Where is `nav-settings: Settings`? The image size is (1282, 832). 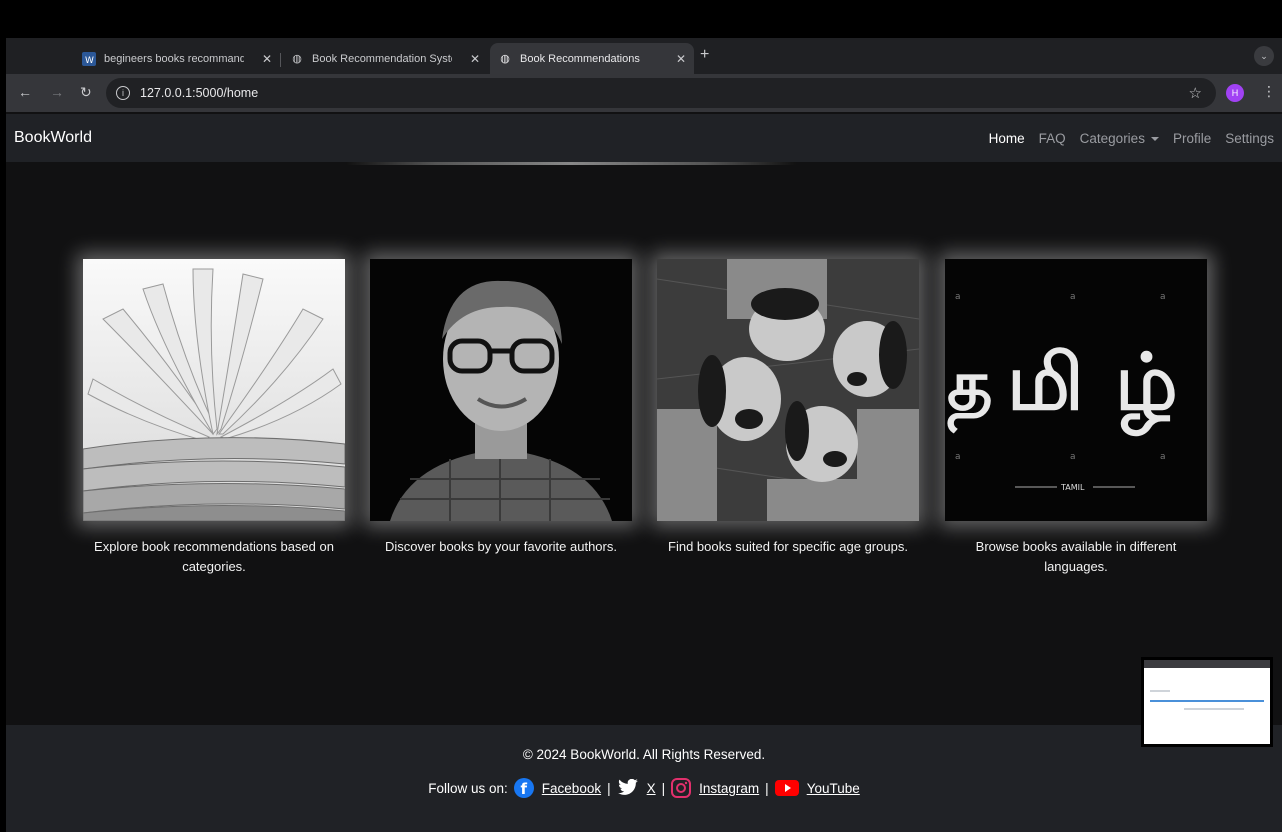 nav-settings: Settings is located at coordinates (1249, 138).